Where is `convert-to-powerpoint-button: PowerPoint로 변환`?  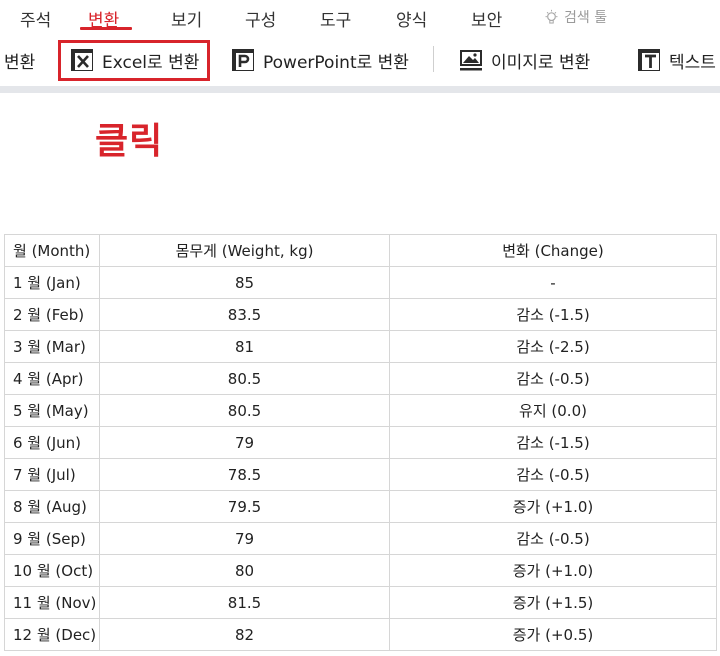 convert-to-powerpoint-button: PowerPoint로 변환 is located at coordinates (320, 60).